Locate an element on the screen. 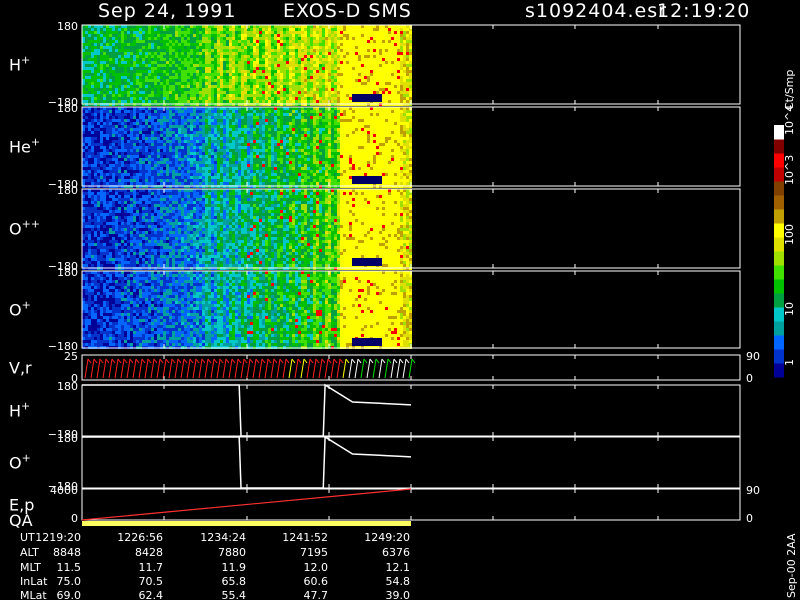 This screenshot has width=800, height=600. table-cell: 75.0 is located at coordinates (69, 581).